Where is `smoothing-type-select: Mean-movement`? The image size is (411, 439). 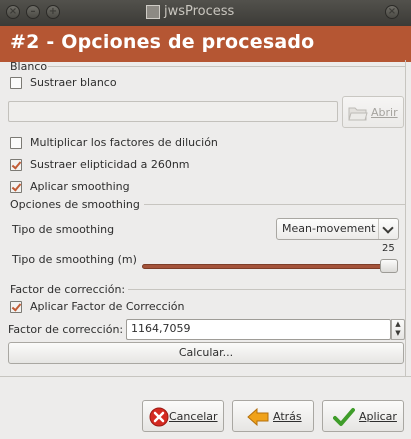 smoothing-type-select: Mean-movement is located at coordinates (337, 229).